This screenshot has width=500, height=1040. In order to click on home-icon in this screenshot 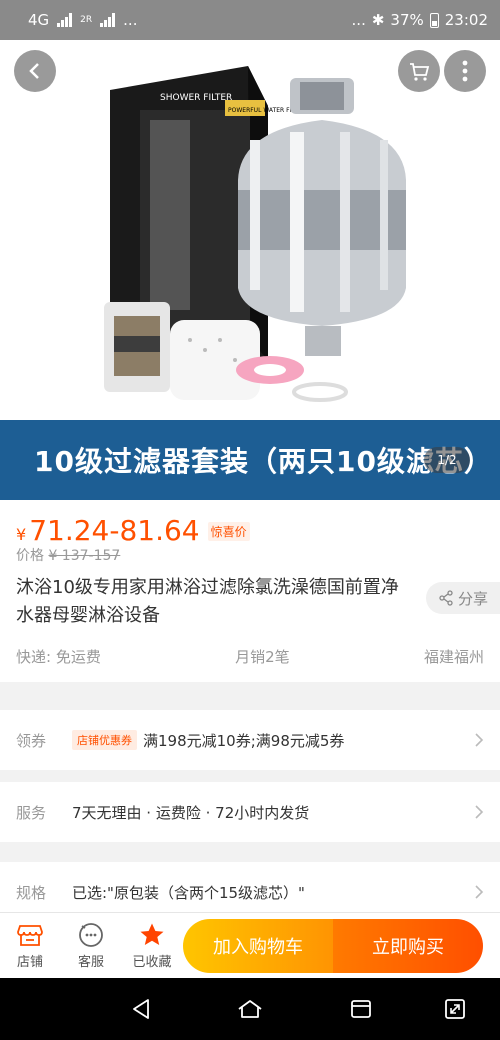, I will do `click(250, 1009)`.